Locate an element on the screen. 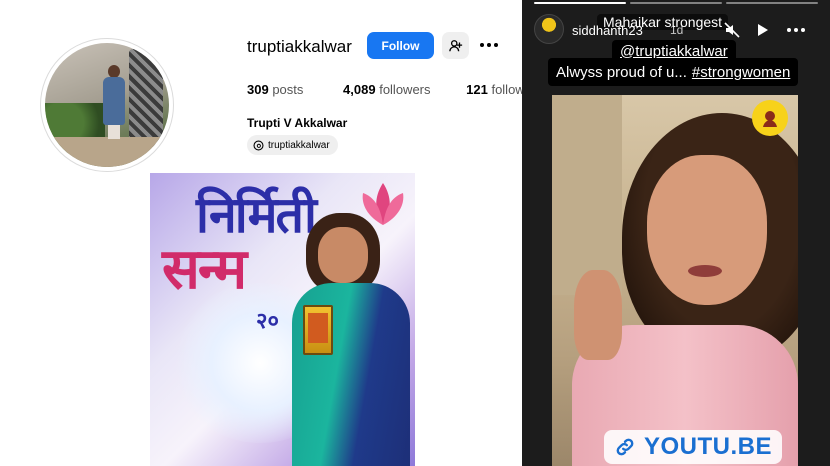  mute-button is located at coordinates (732, 30).